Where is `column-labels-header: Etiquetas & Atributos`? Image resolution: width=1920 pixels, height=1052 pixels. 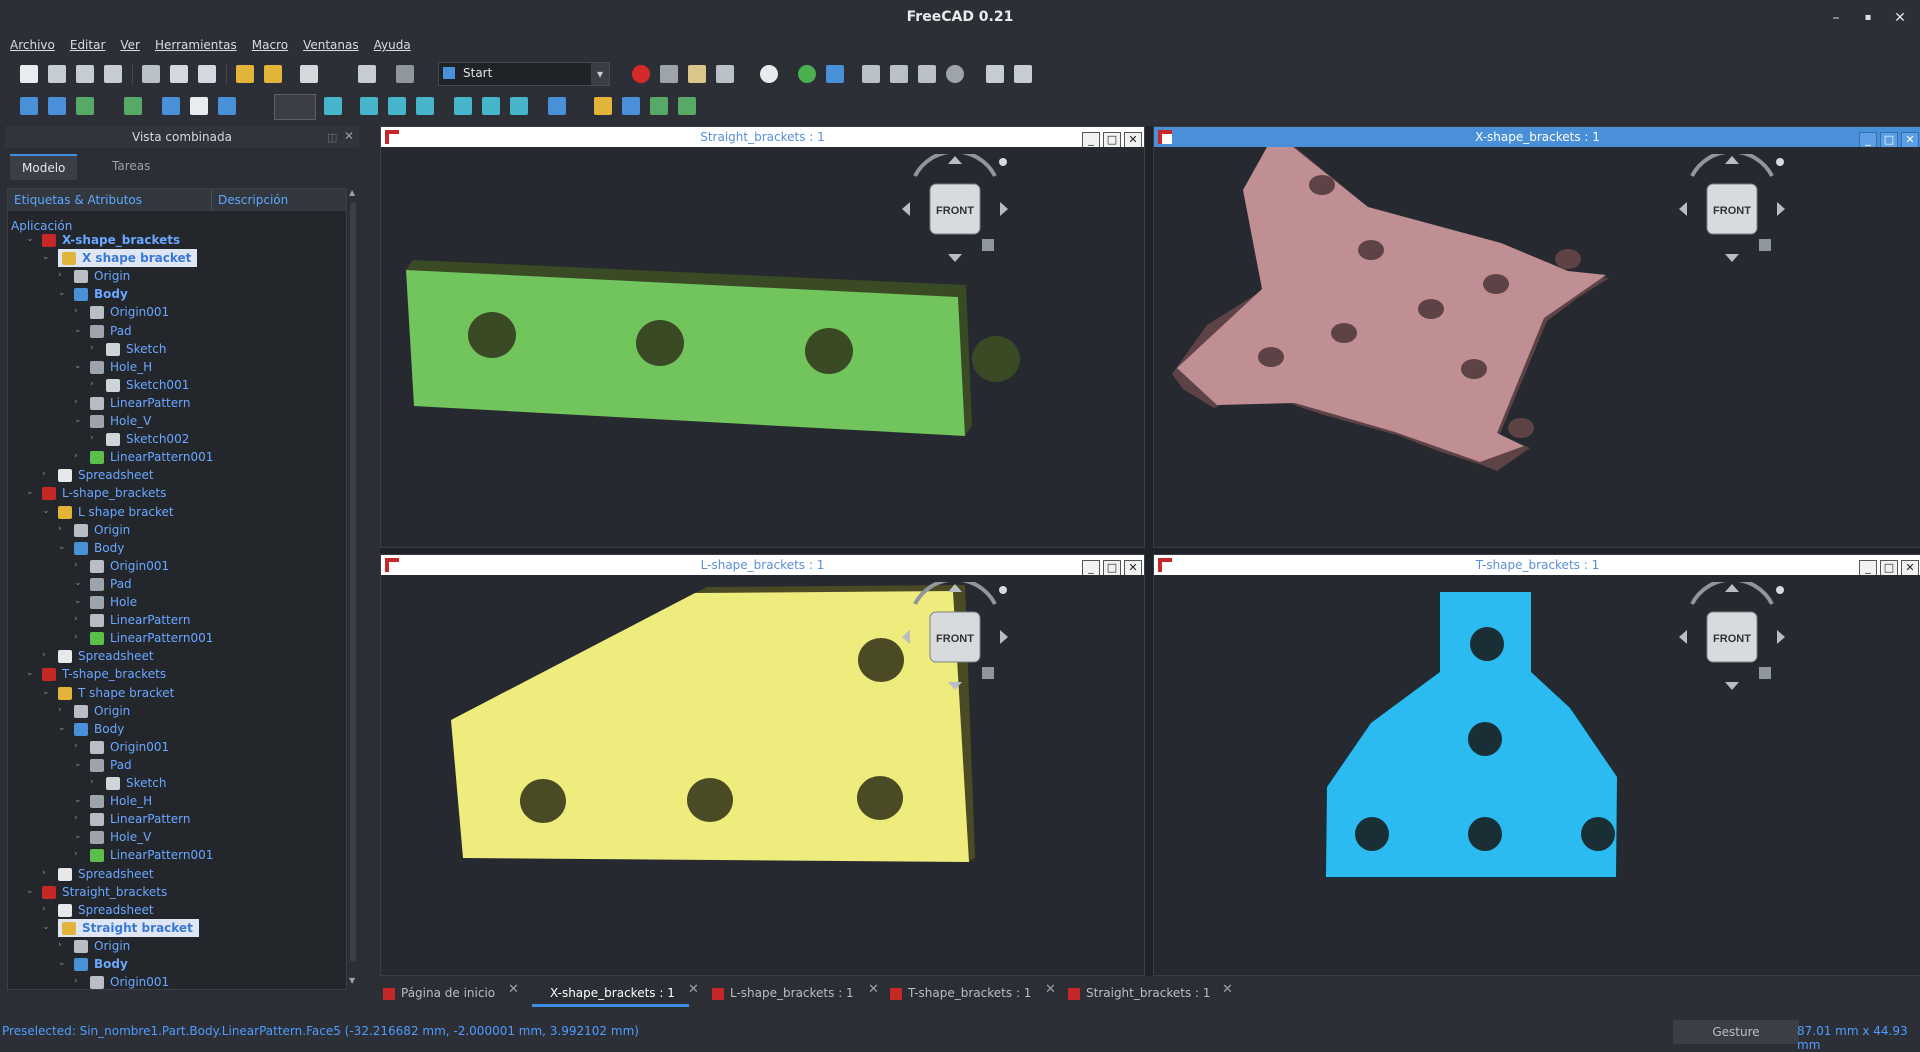
column-labels-header: Etiquetas & Atributos is located at coordinates (78, 200).